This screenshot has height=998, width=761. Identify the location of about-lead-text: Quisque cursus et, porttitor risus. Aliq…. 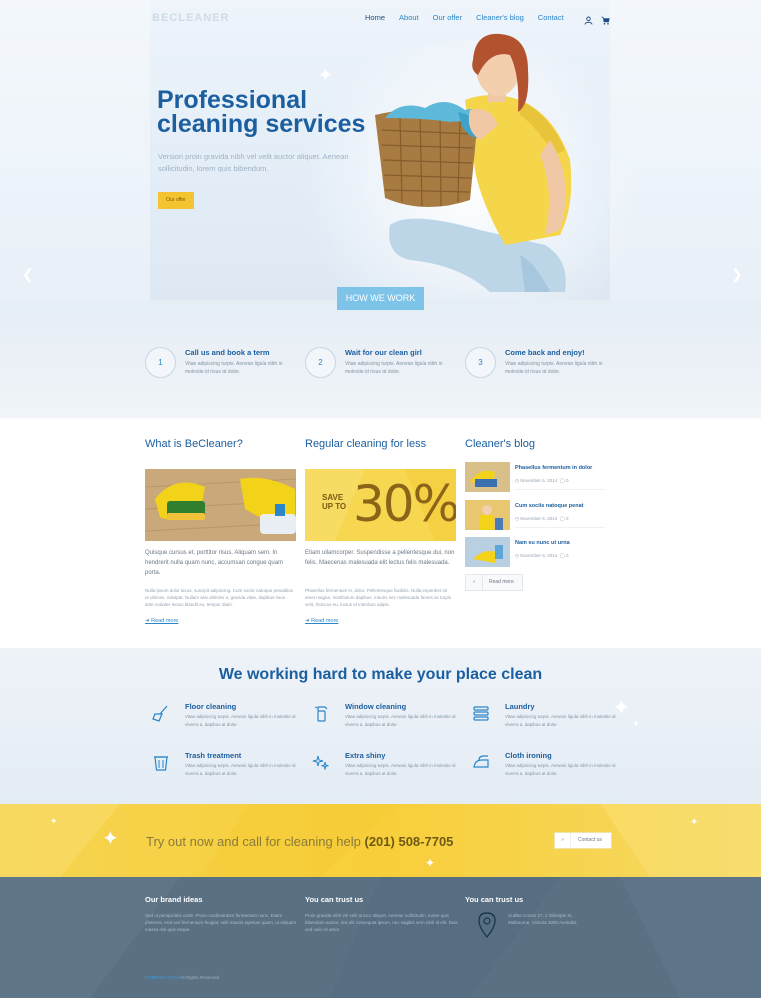
(214, 563).